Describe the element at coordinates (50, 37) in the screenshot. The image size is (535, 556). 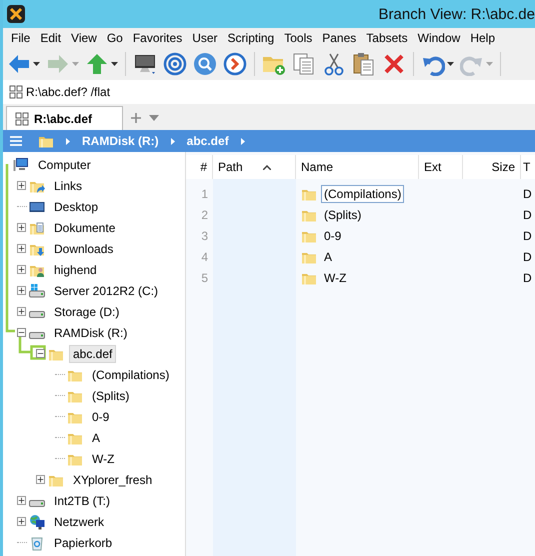
I see `menu-item: Edit` at that location.